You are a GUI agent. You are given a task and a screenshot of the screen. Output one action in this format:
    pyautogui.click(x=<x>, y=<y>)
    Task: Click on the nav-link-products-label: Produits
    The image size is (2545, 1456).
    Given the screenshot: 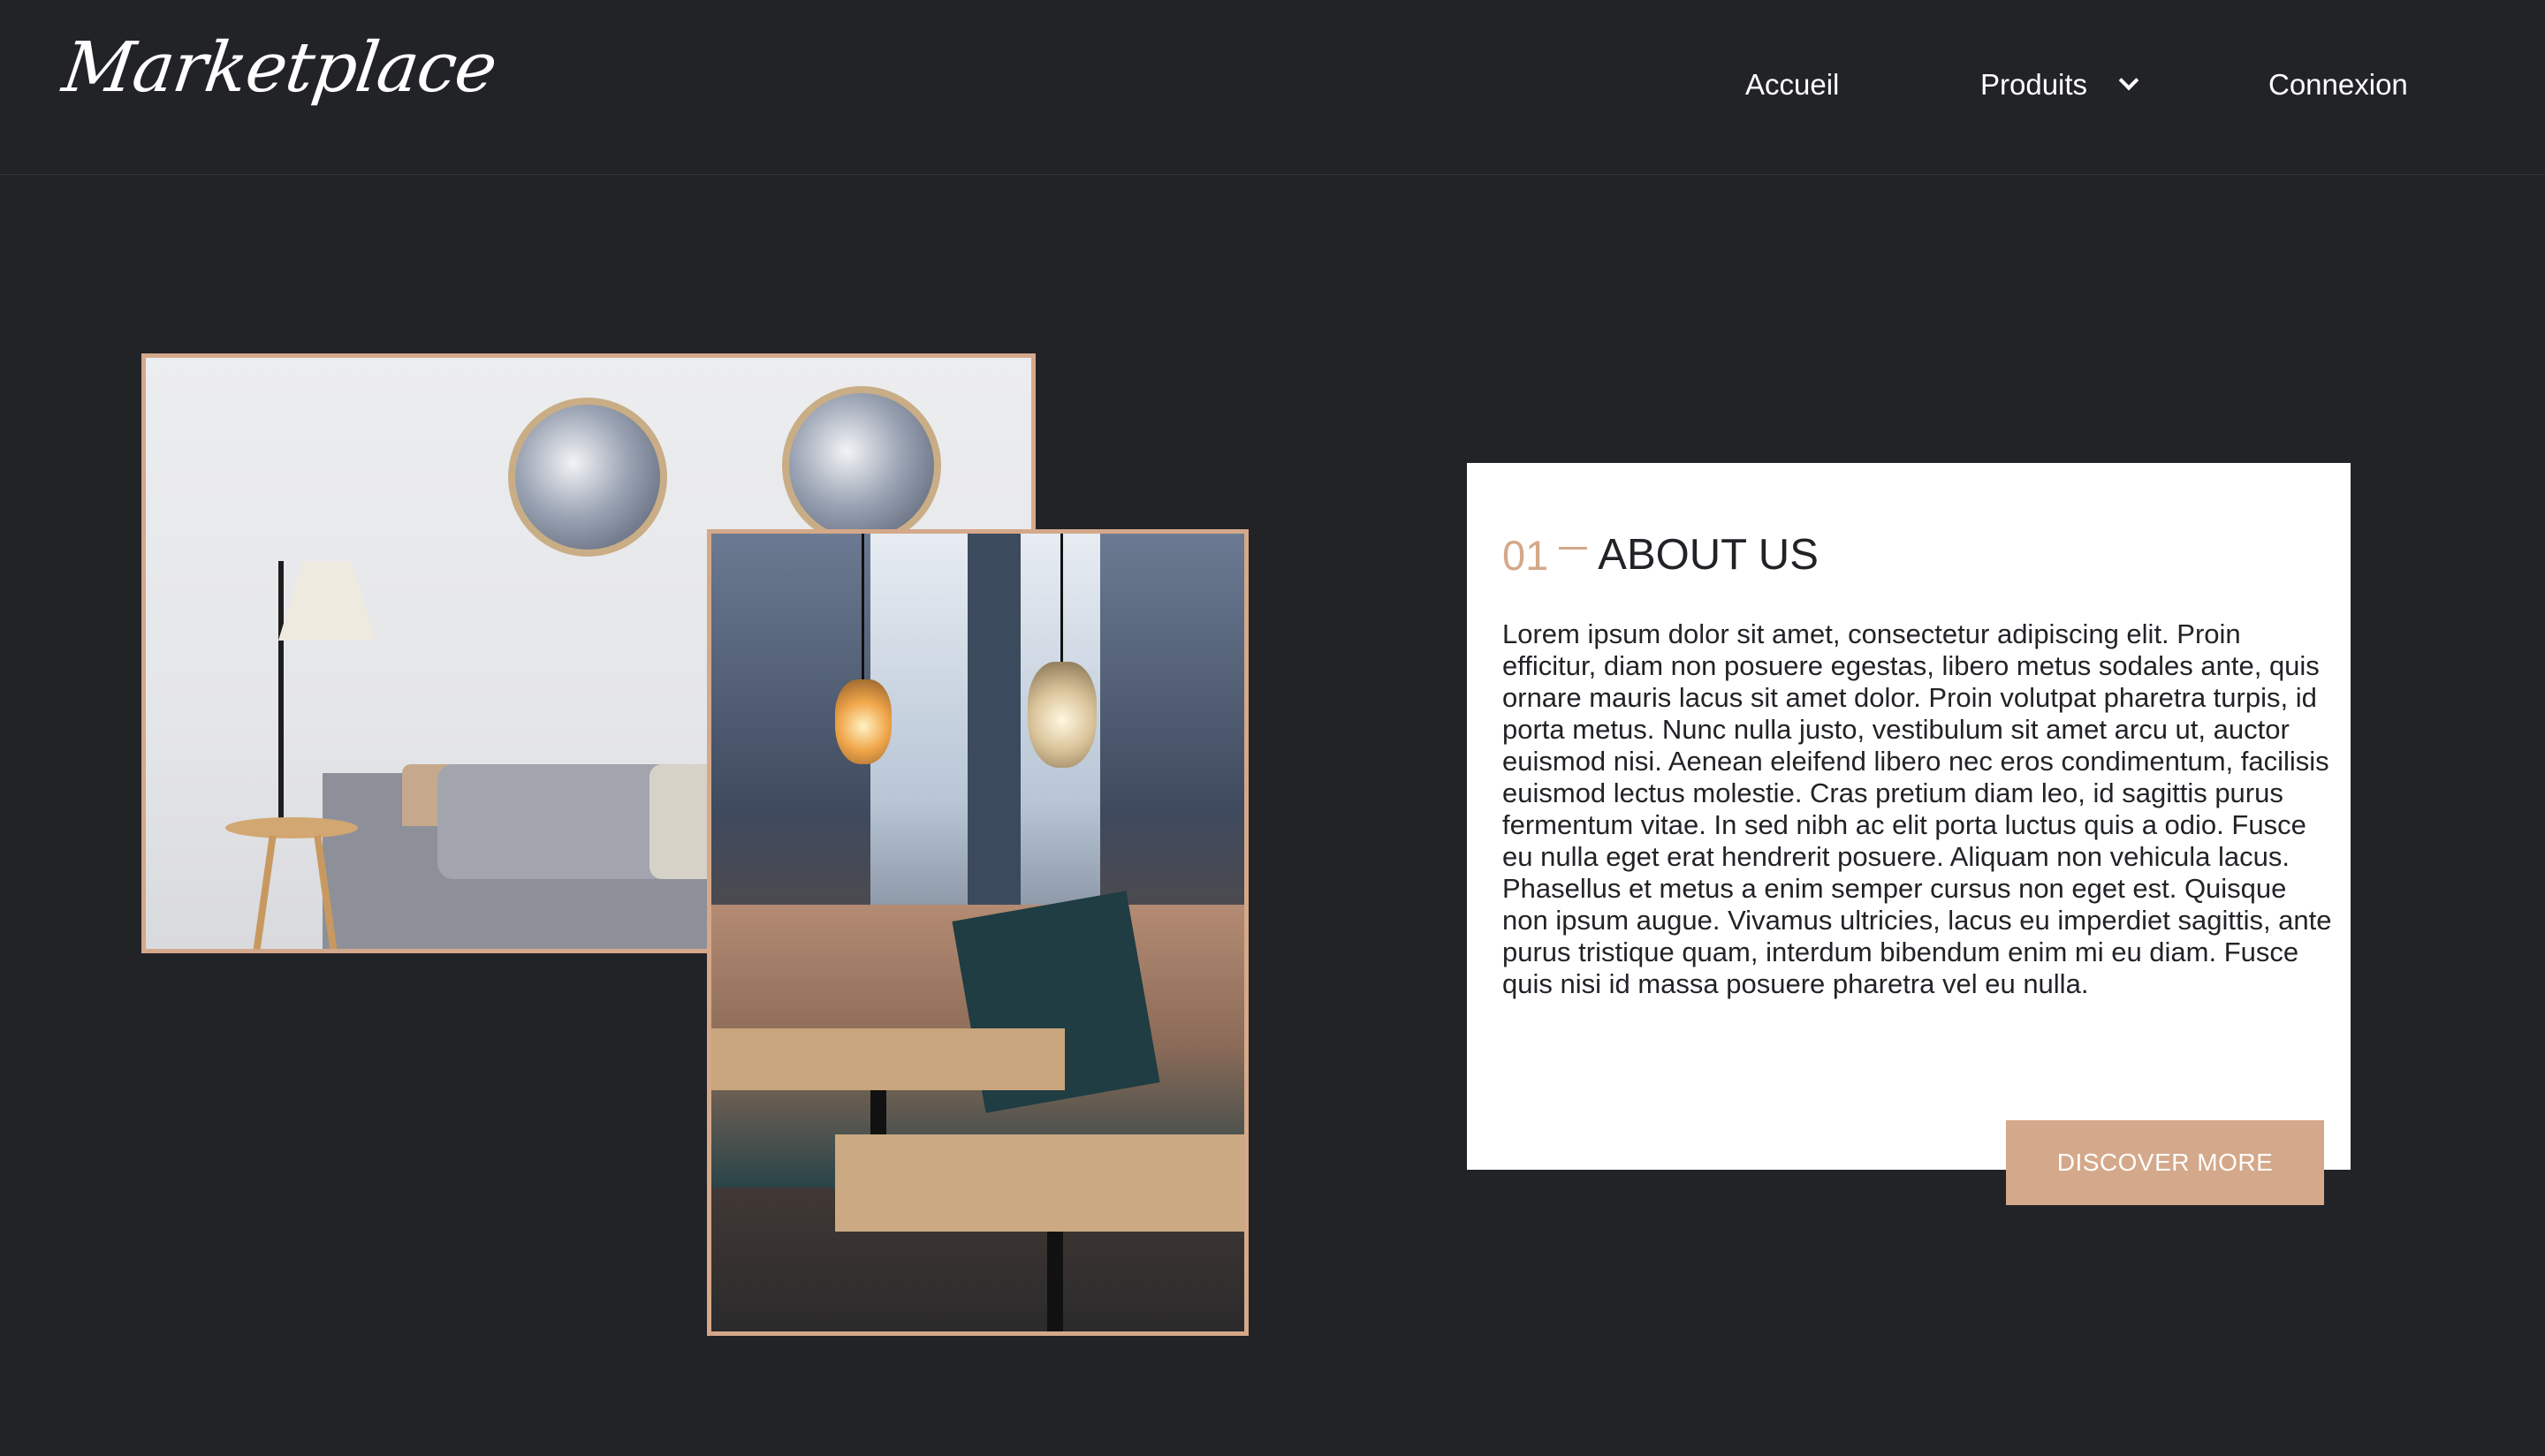 What is the action you would take?
    pyautogui.click(x=2034, y=84)
    